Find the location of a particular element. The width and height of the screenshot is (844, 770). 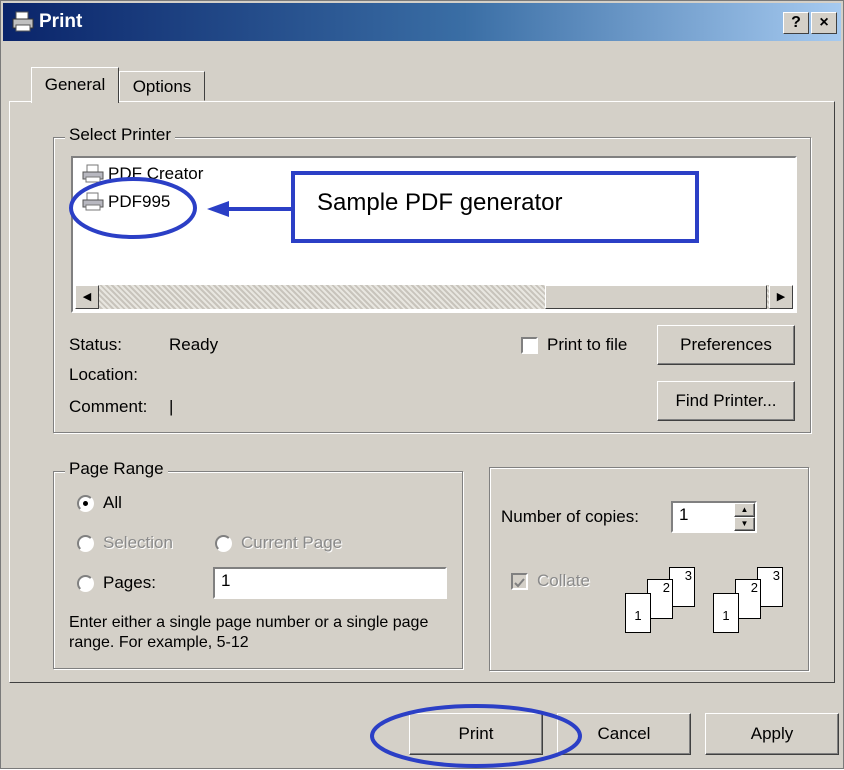

tab-general: General is located at coordinates (75, 85).